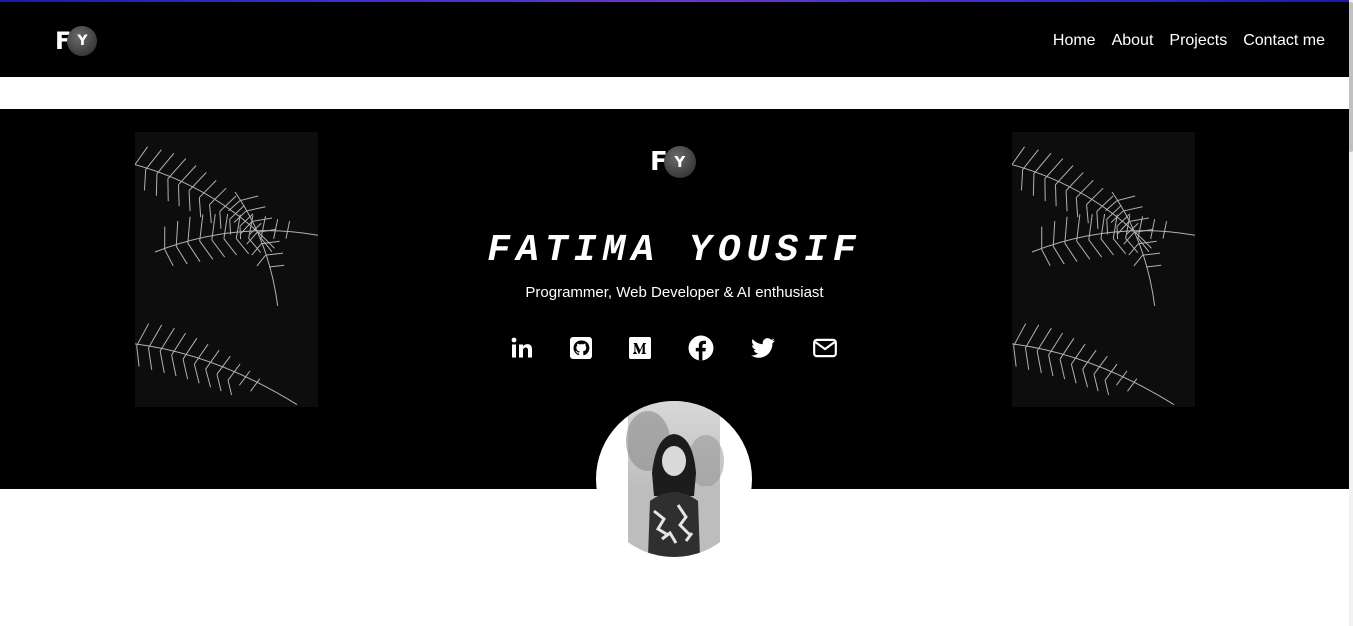 The image size is (1353, 626). Describe the element at coordinates (1351, 313) in the screenshot. I see `page-scrollbar` at that location.